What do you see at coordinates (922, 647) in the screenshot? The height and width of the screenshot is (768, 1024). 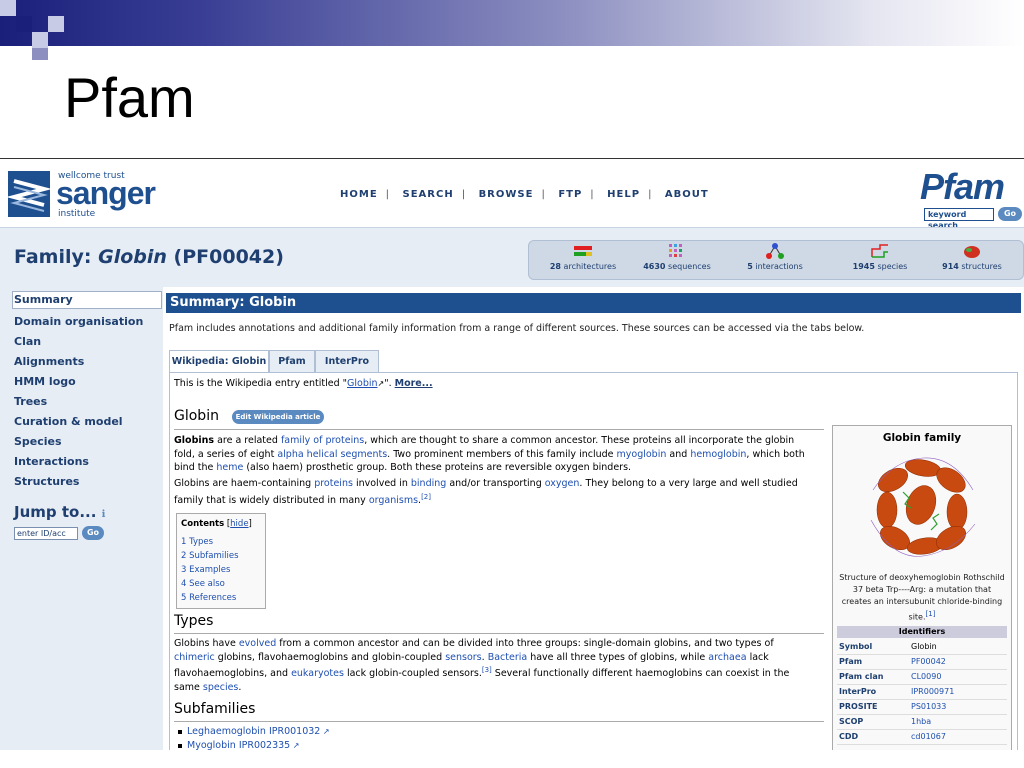 I see `infobox-row-symbol: Symbol Globin` at bounding box center [922, 647].